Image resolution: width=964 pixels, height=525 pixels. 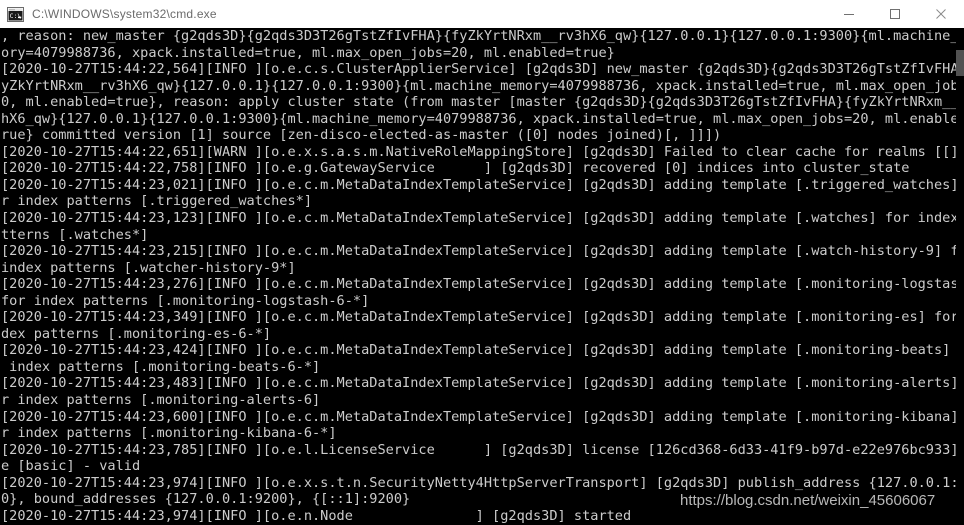 I want to click on console-scrollbar-thumb, so click(x=960, y=63).